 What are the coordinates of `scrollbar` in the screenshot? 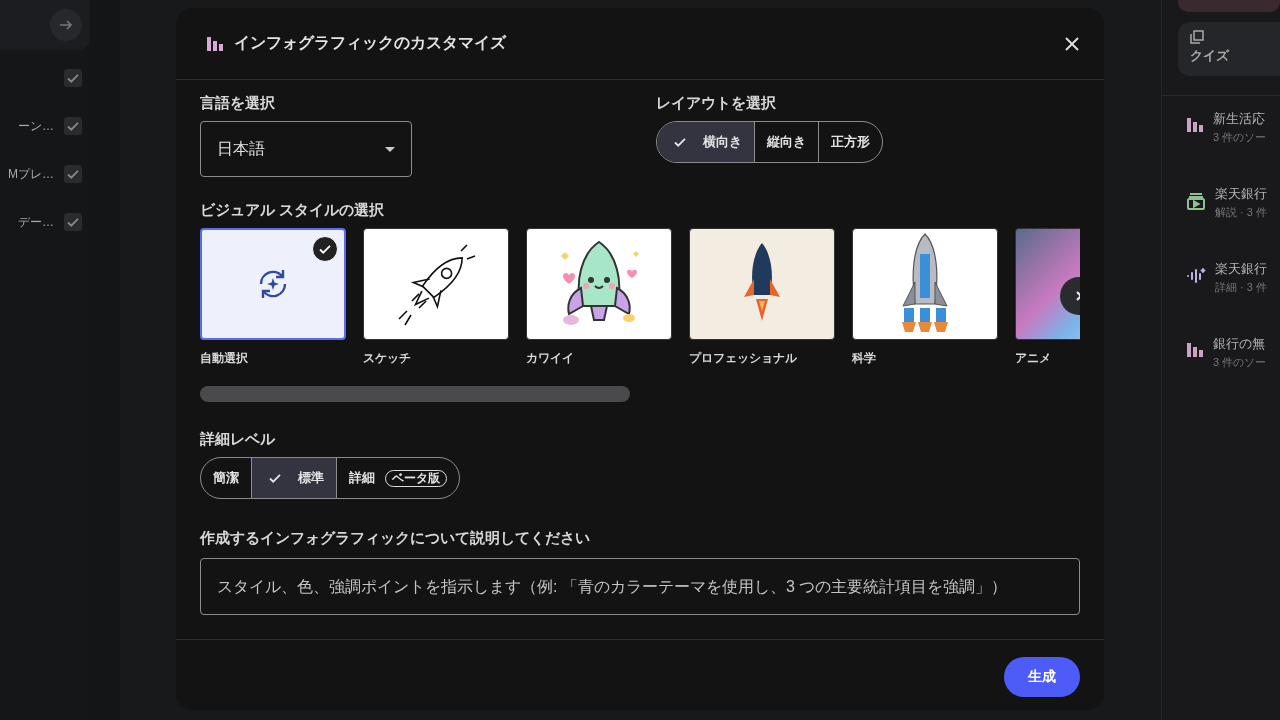 It's located at (415, 394).